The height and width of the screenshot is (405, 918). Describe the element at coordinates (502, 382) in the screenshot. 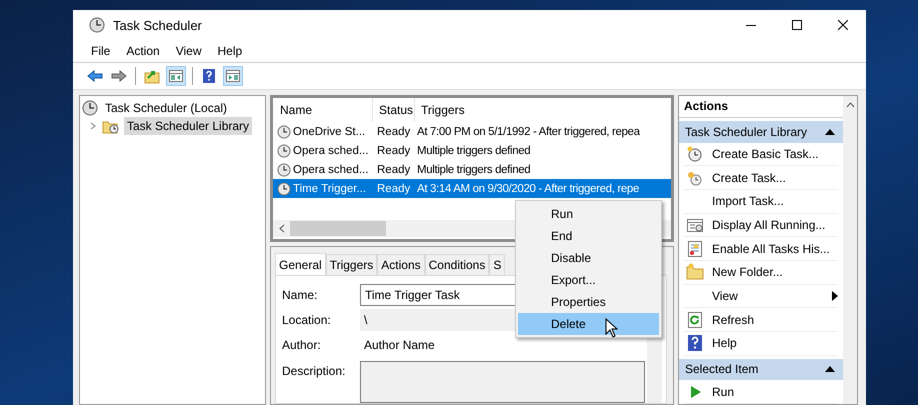

I see `description-field` at that location.